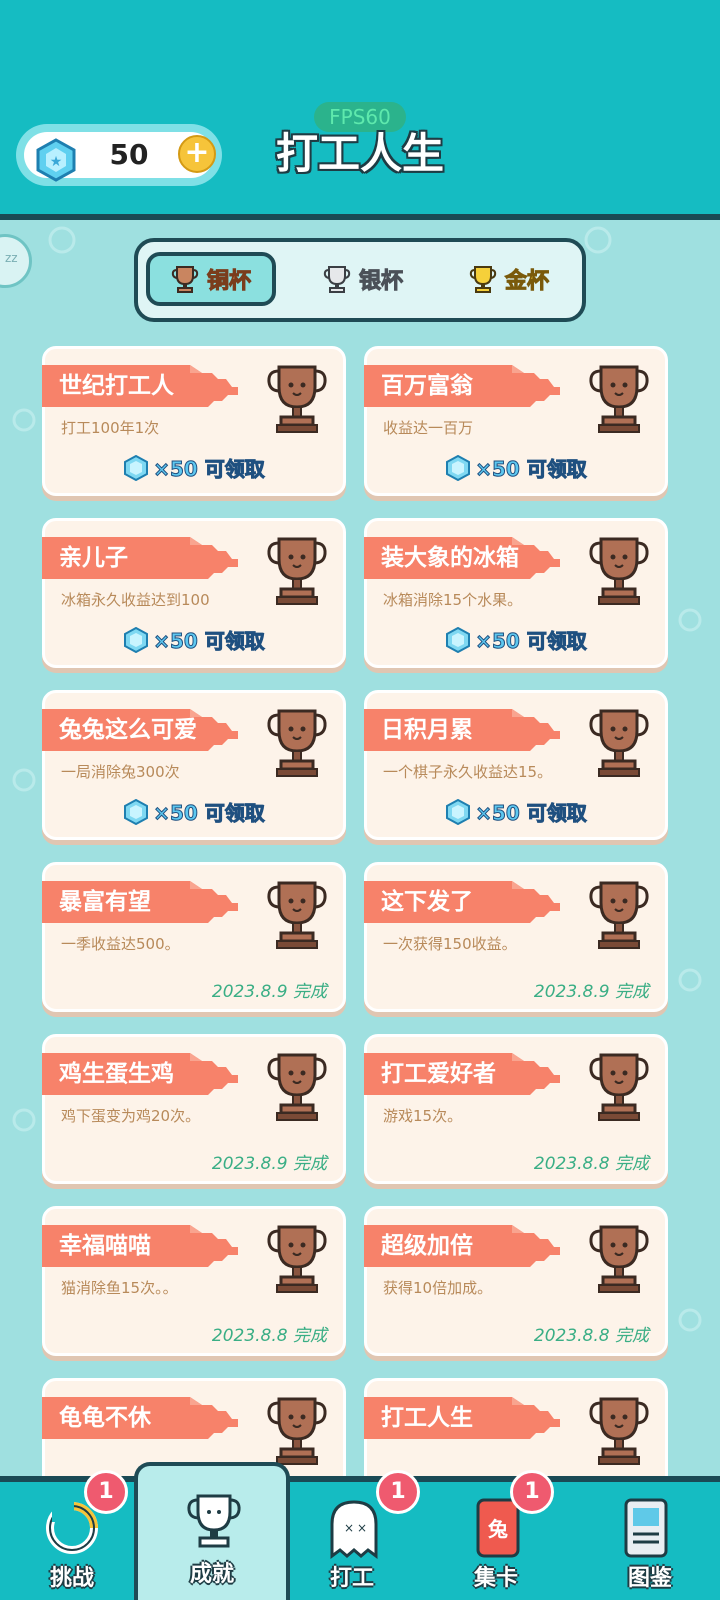  I want to click on achievement-title: 超级加倍, so click(427, 1246).